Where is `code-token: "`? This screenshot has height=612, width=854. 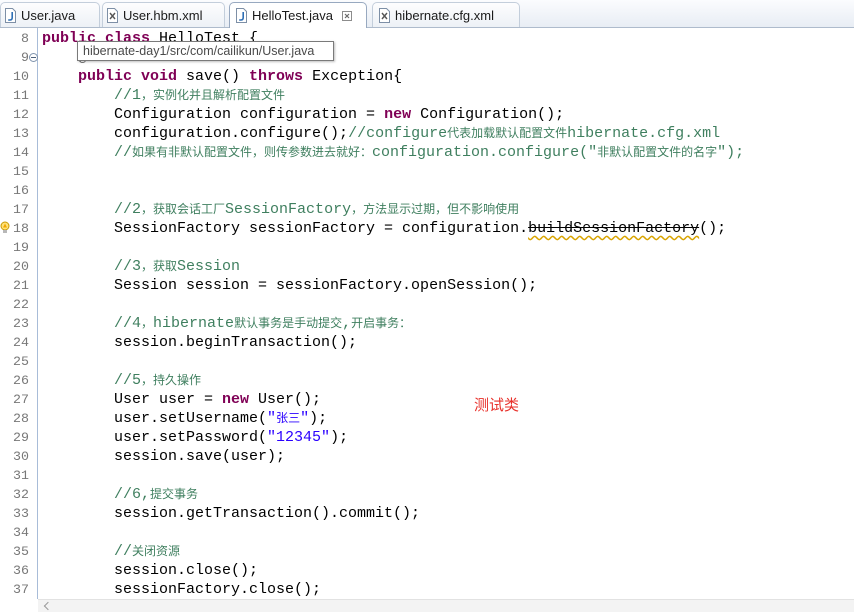 code-token: " is located at coordinates (305, 418).